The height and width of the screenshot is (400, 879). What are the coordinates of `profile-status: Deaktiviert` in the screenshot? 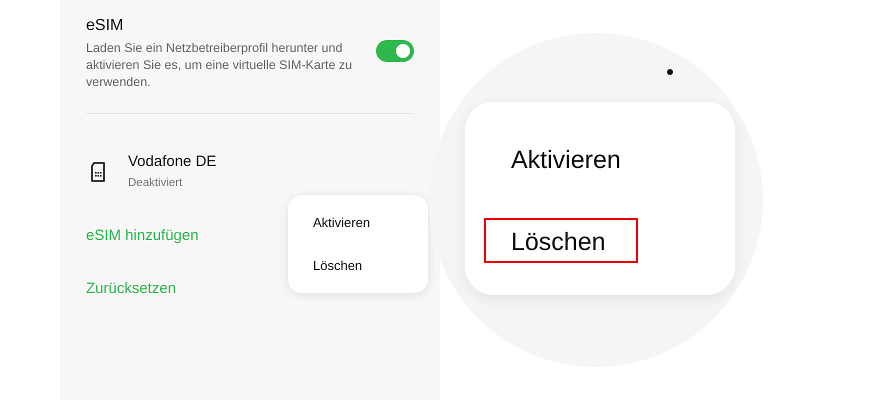 It's located at (156, 183).